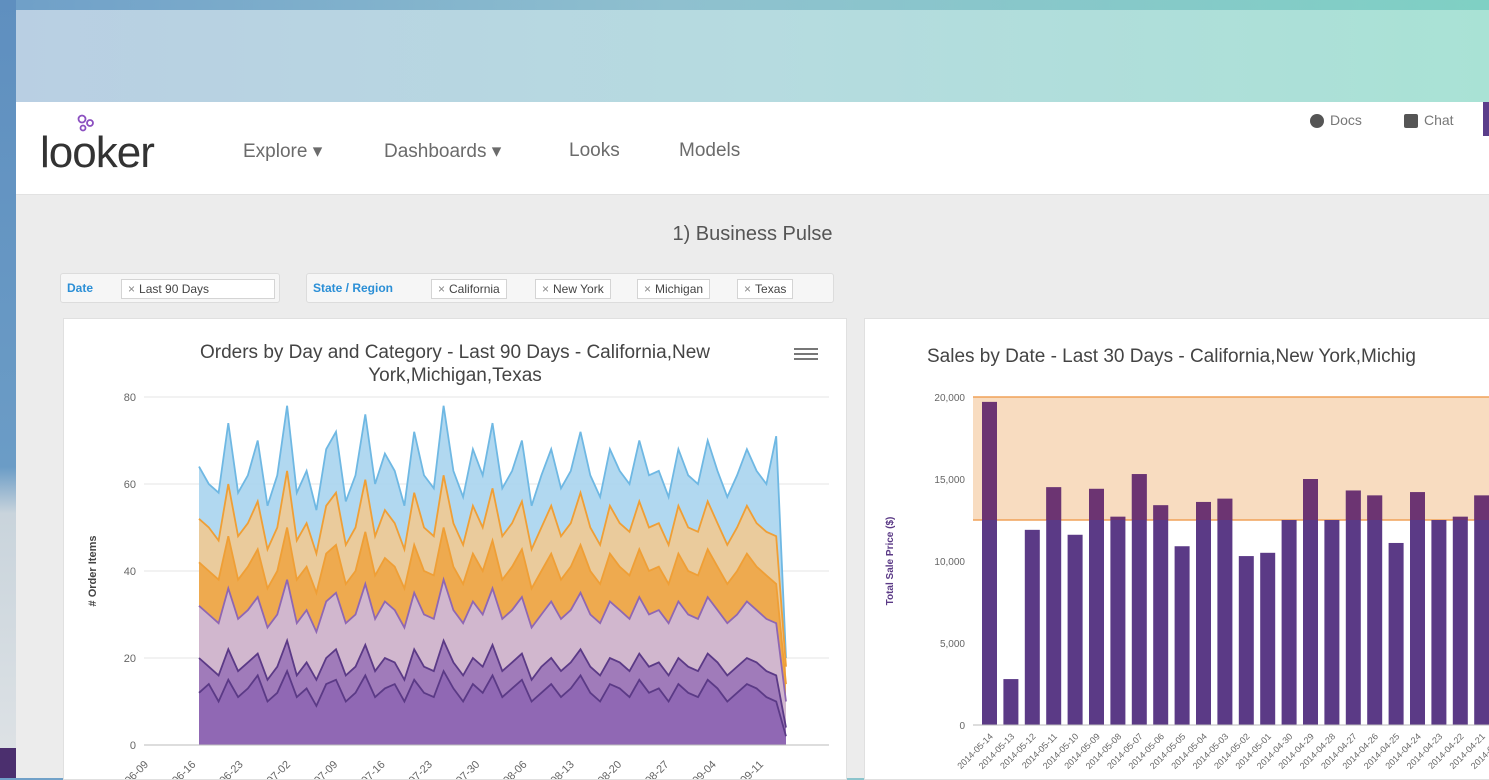 This screenshot has width=1489, height=780. I want to click on x-tick-label: 07-30, so click(468, 769).